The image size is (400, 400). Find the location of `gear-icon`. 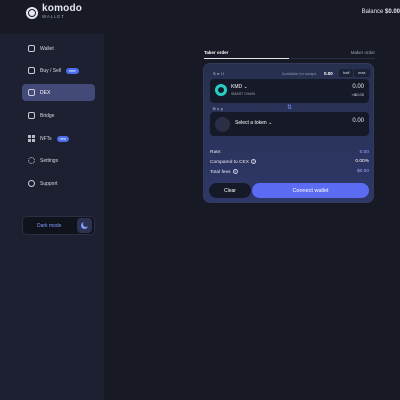

gear-icon is located at coordinates (31, 160).